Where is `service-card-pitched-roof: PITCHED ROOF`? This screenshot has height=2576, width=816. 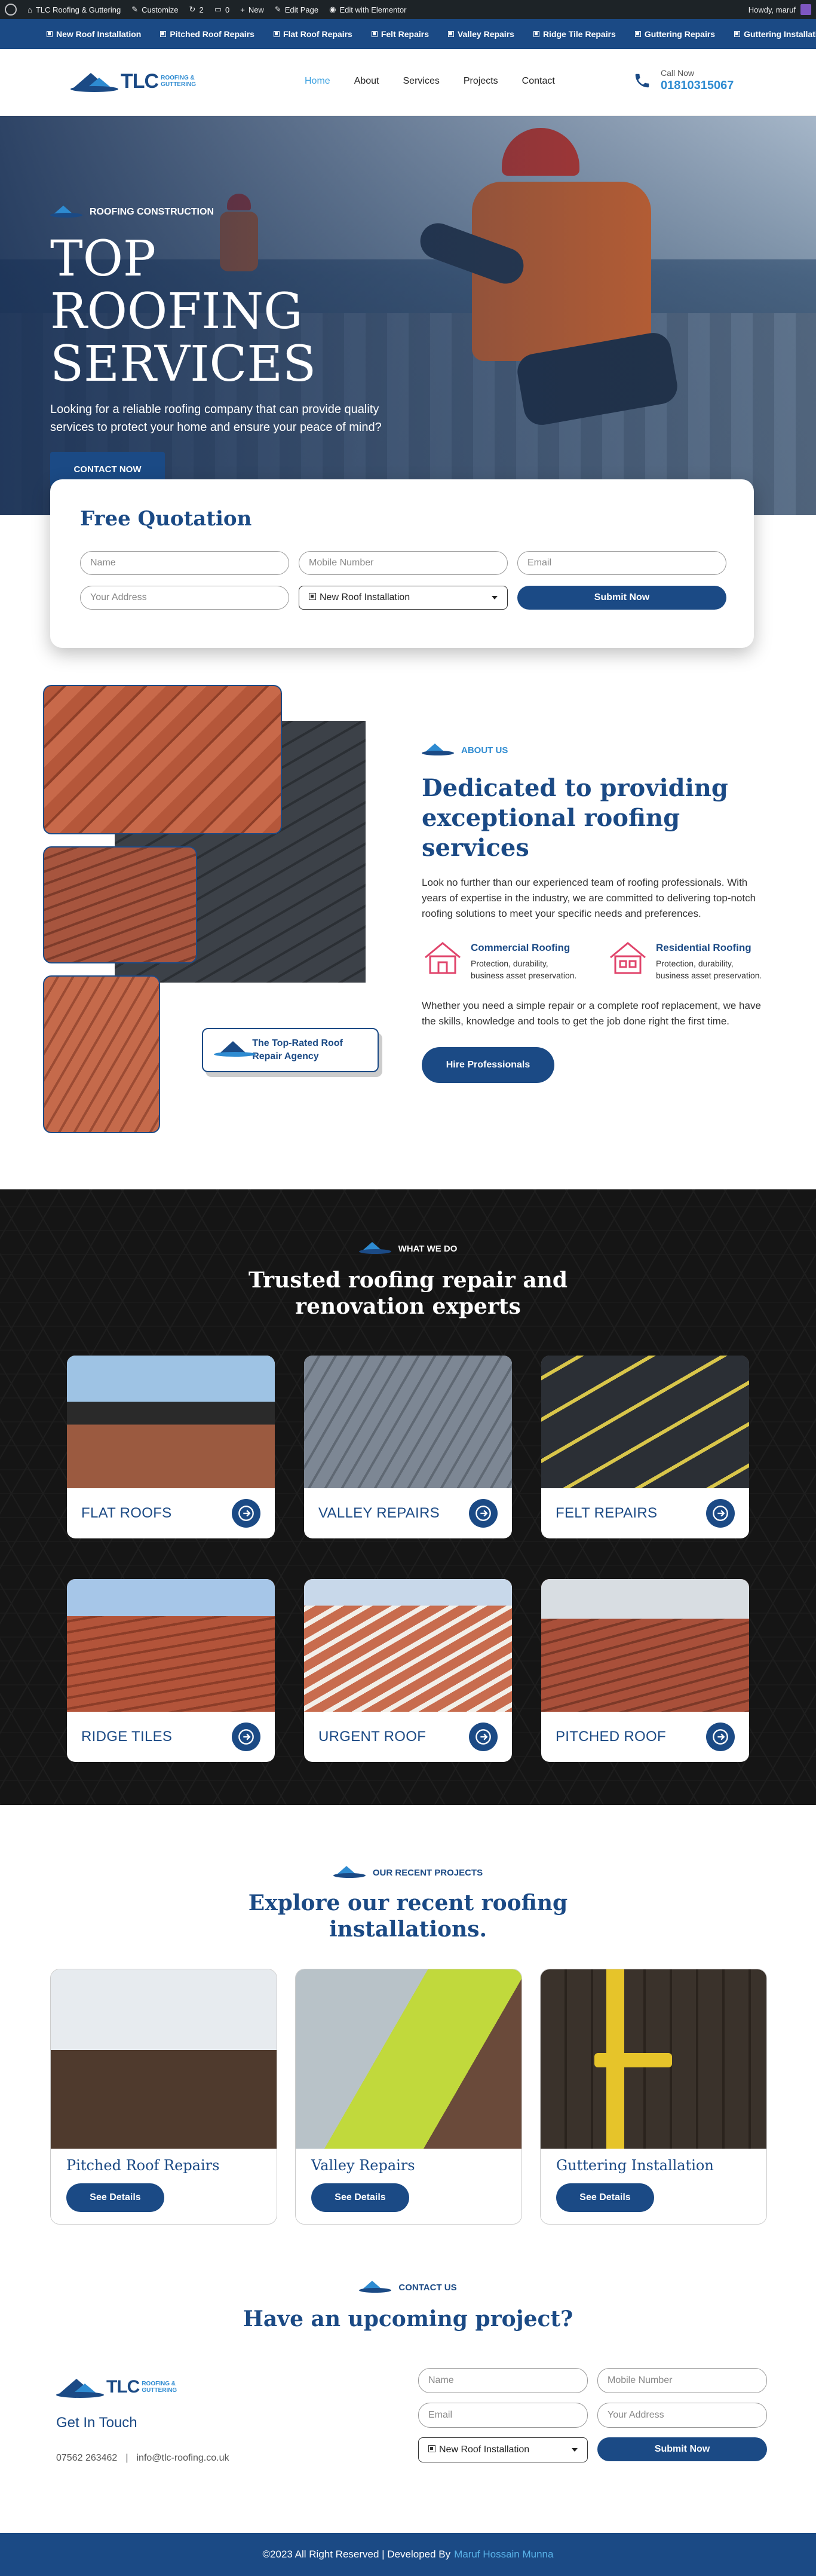
service-card-pitched-roof: PITCHED ROOF is located at coordinates (645, 1670).